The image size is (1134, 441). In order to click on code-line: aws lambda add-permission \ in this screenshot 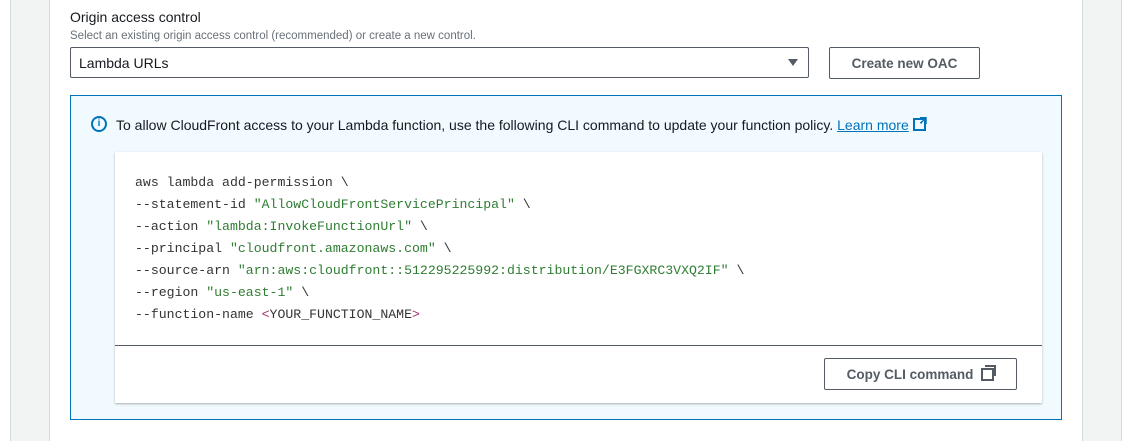, I will do `click(242, 182)`.